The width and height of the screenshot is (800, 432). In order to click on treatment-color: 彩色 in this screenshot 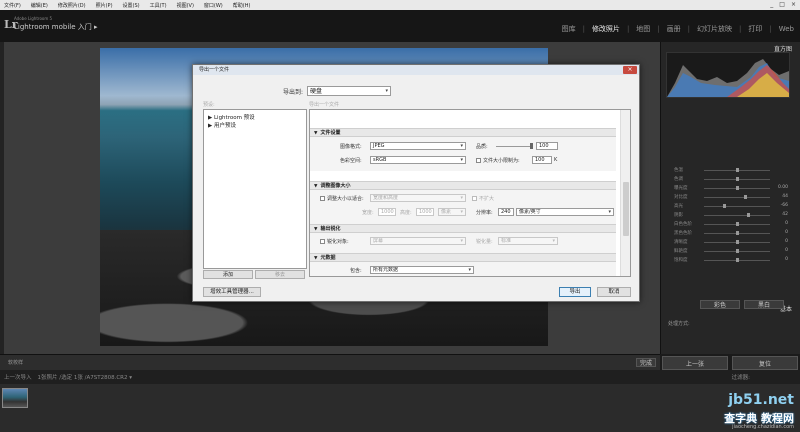, I will do `click(720, 304)`.